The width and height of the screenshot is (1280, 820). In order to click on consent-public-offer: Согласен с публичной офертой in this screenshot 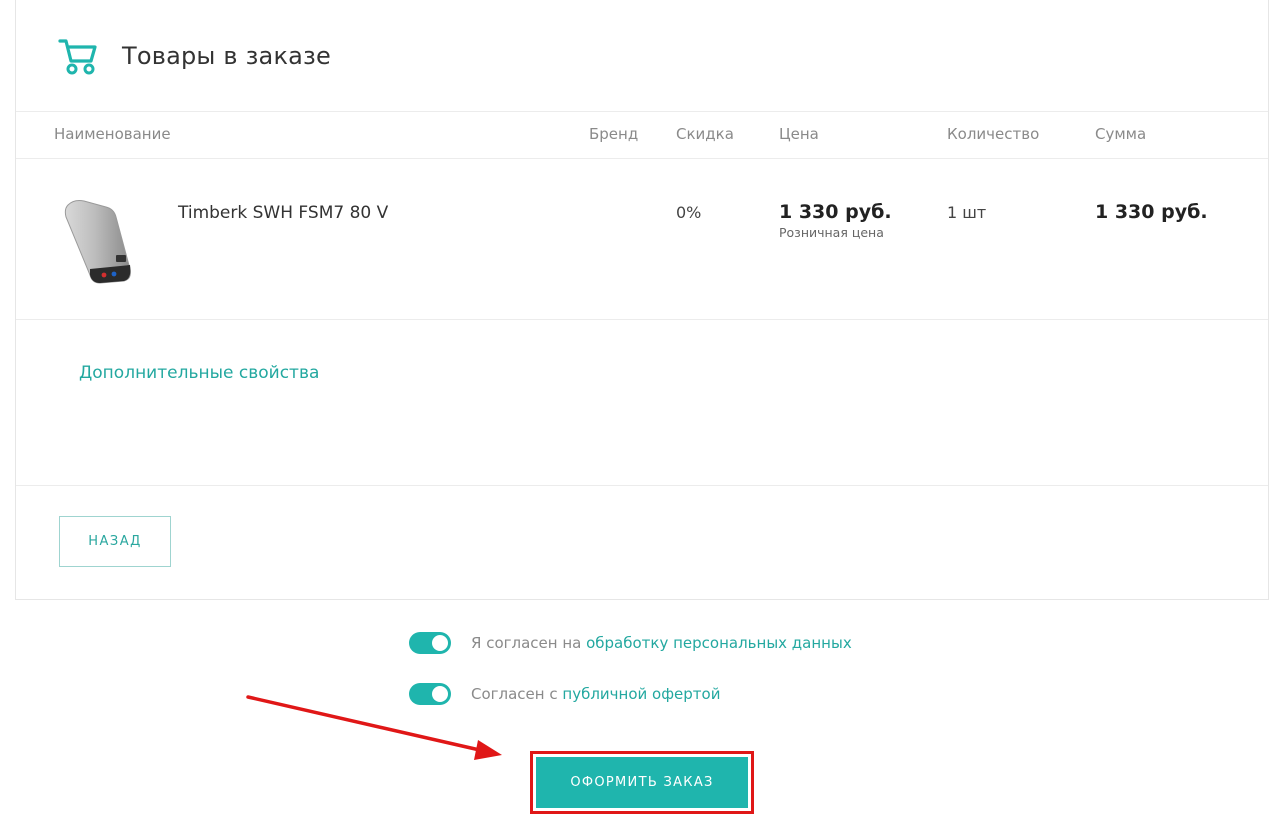, I will do `click(564, 694)`.